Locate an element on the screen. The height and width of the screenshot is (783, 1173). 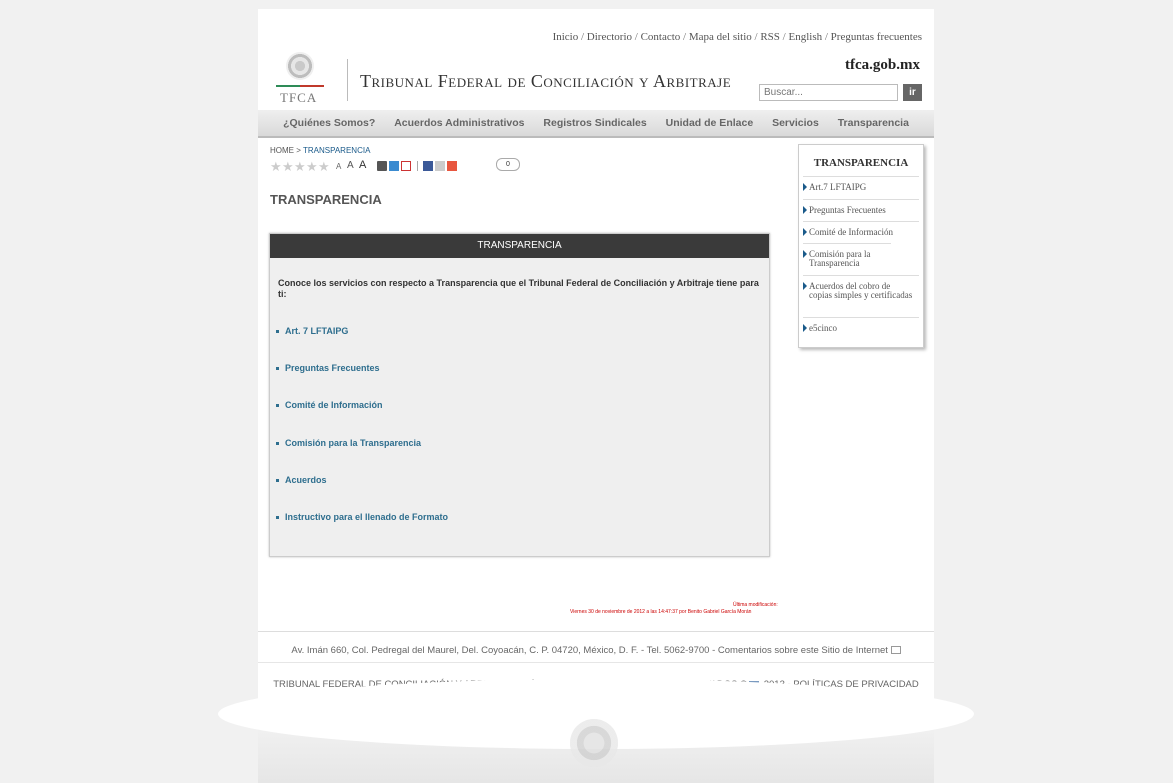
nav-servicios: Servicios is located at coordinates (795, 123).